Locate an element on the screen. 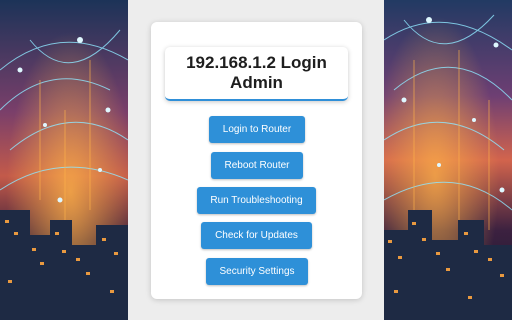 This screenshot has width=512, height=320. security-settings-button: Security Settings is located at coordinates (257, 271).